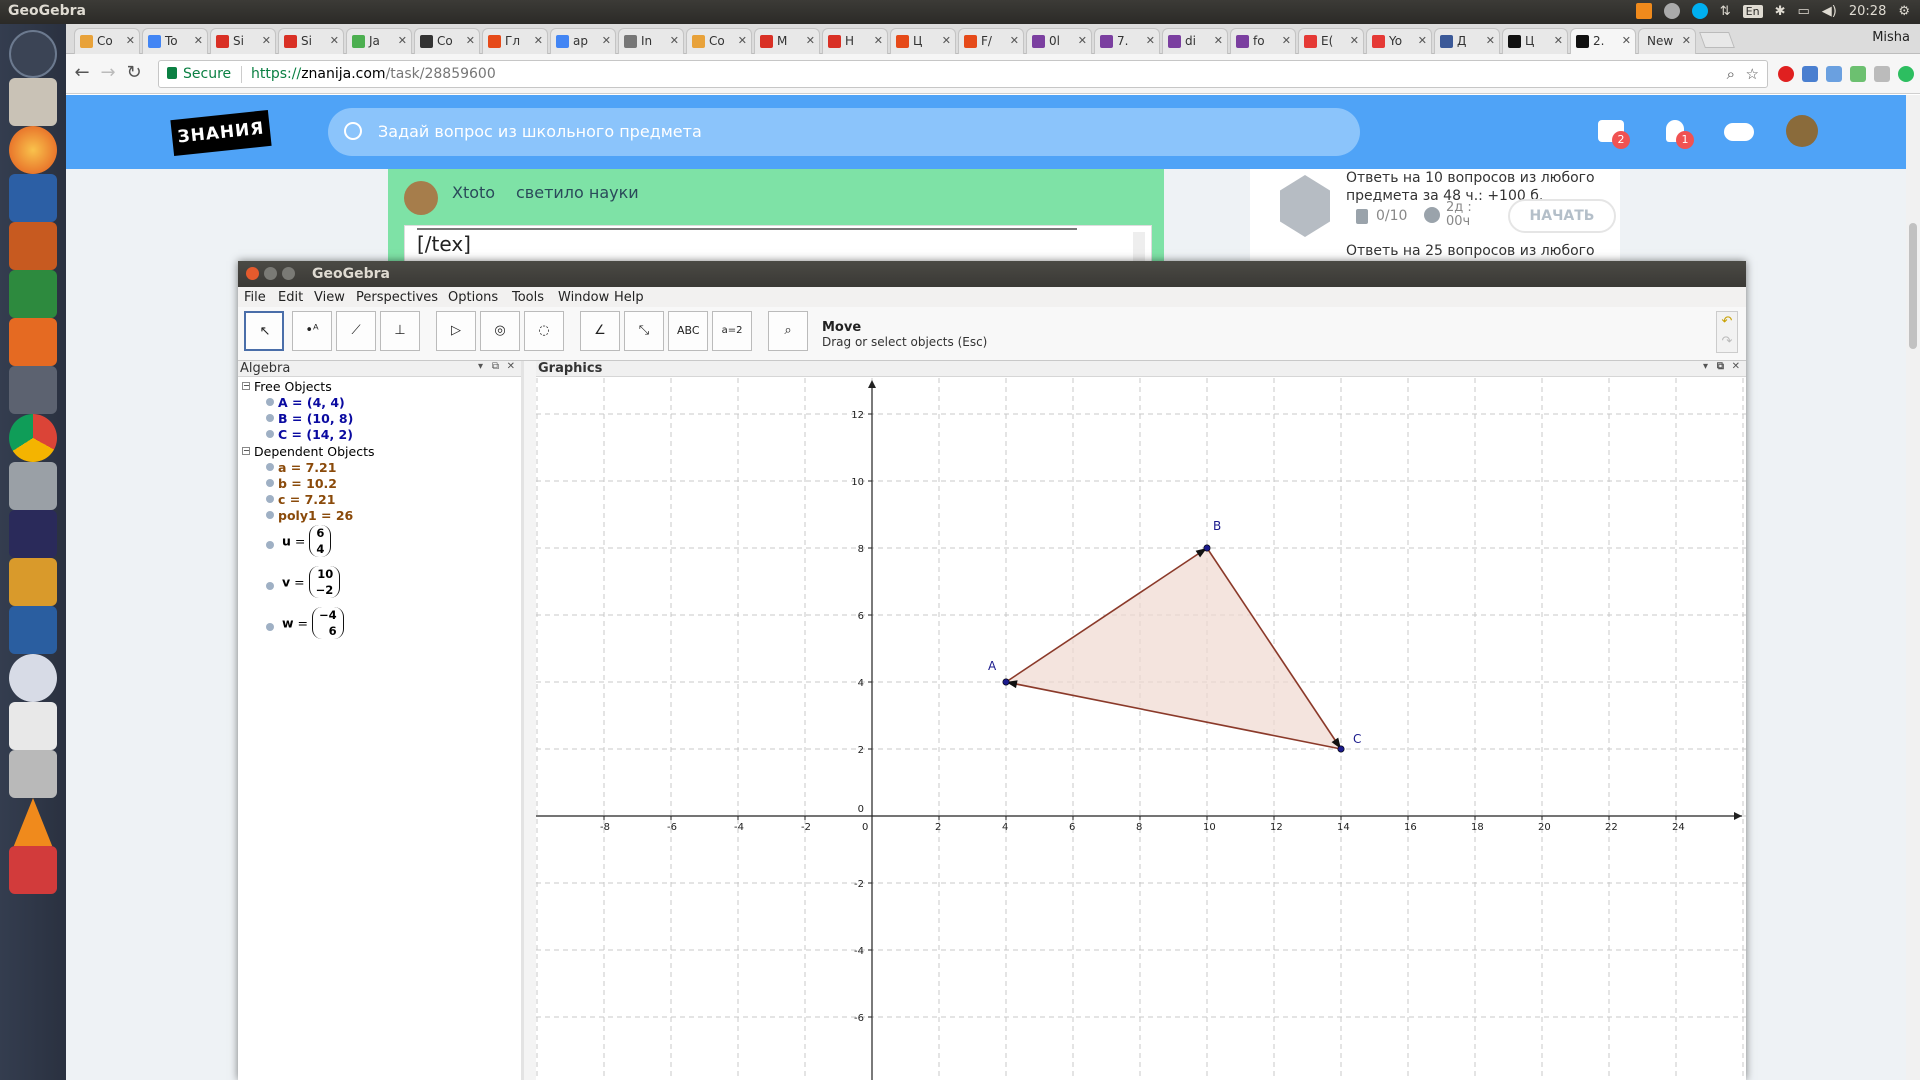  I want to click on browser-tab: Н ✕, so click(855, 41).